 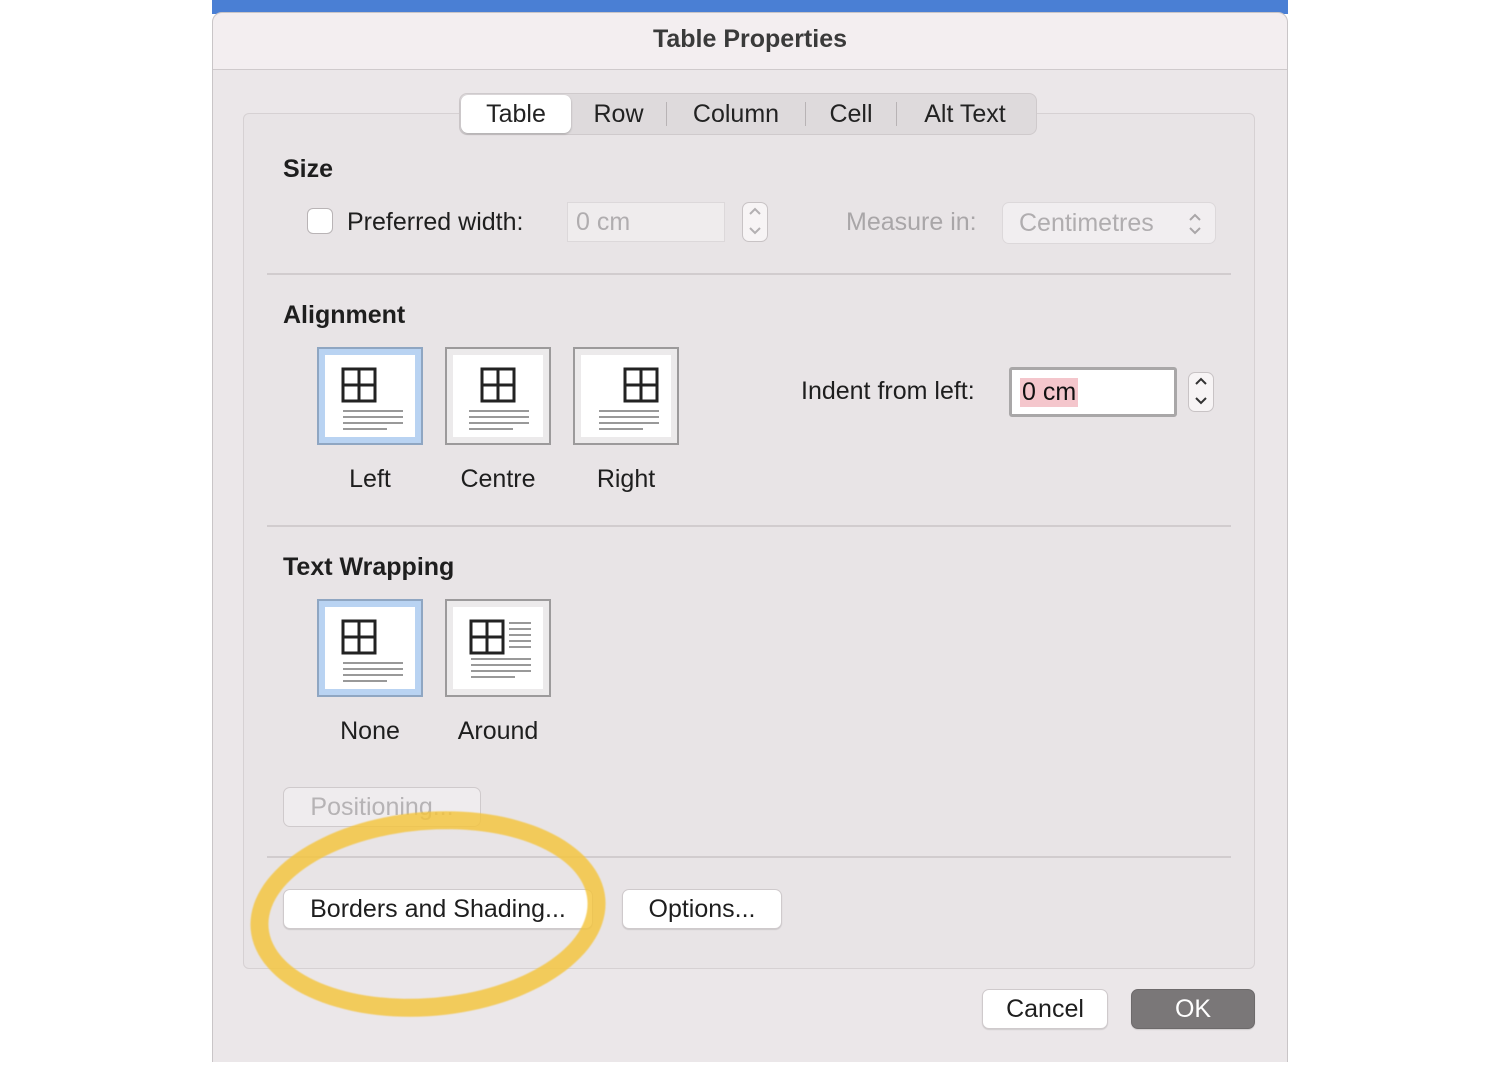 What do you see at coordinates (1045, 1009) in the screenshot?
I see `cancel-button: Cancel` at bounding box center [1045, 1009].